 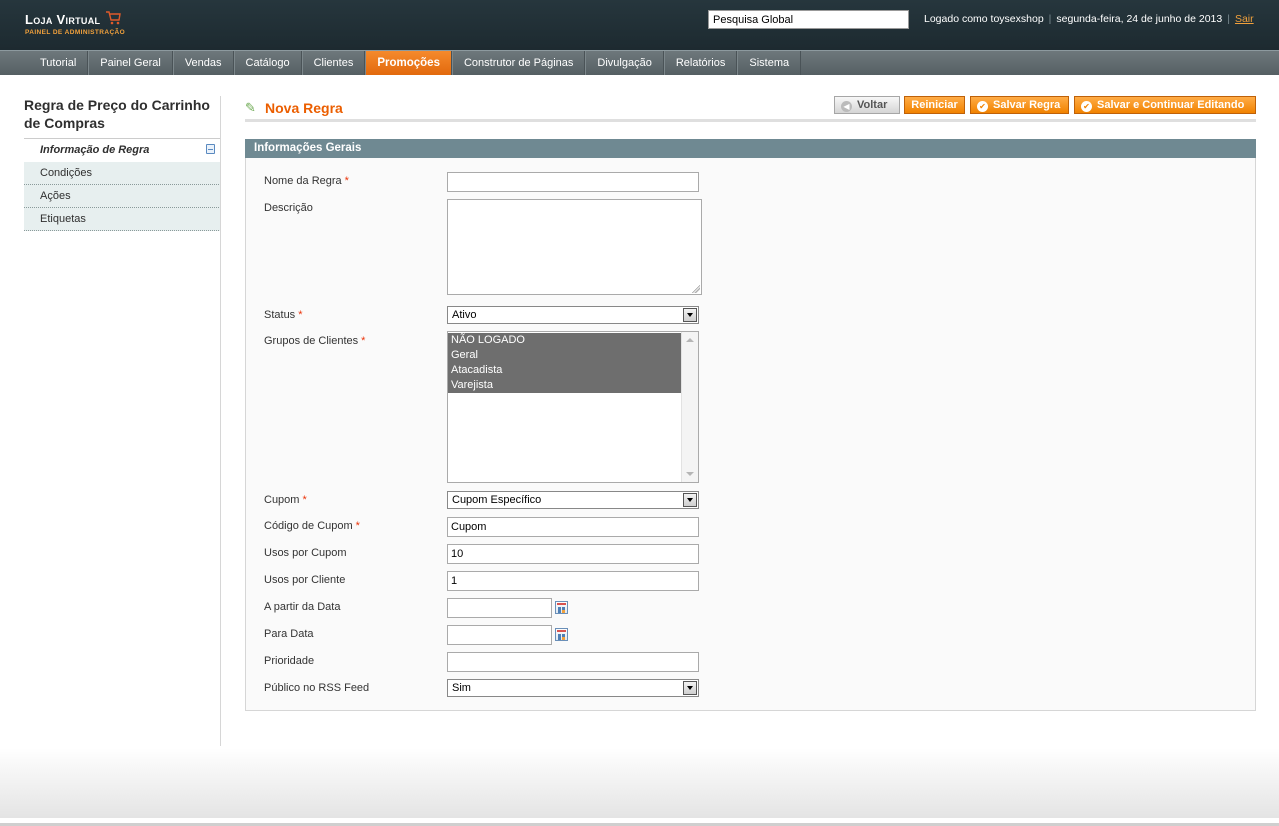 I want to click on section-header: Informações Gerais, so click(x=750, y=148).